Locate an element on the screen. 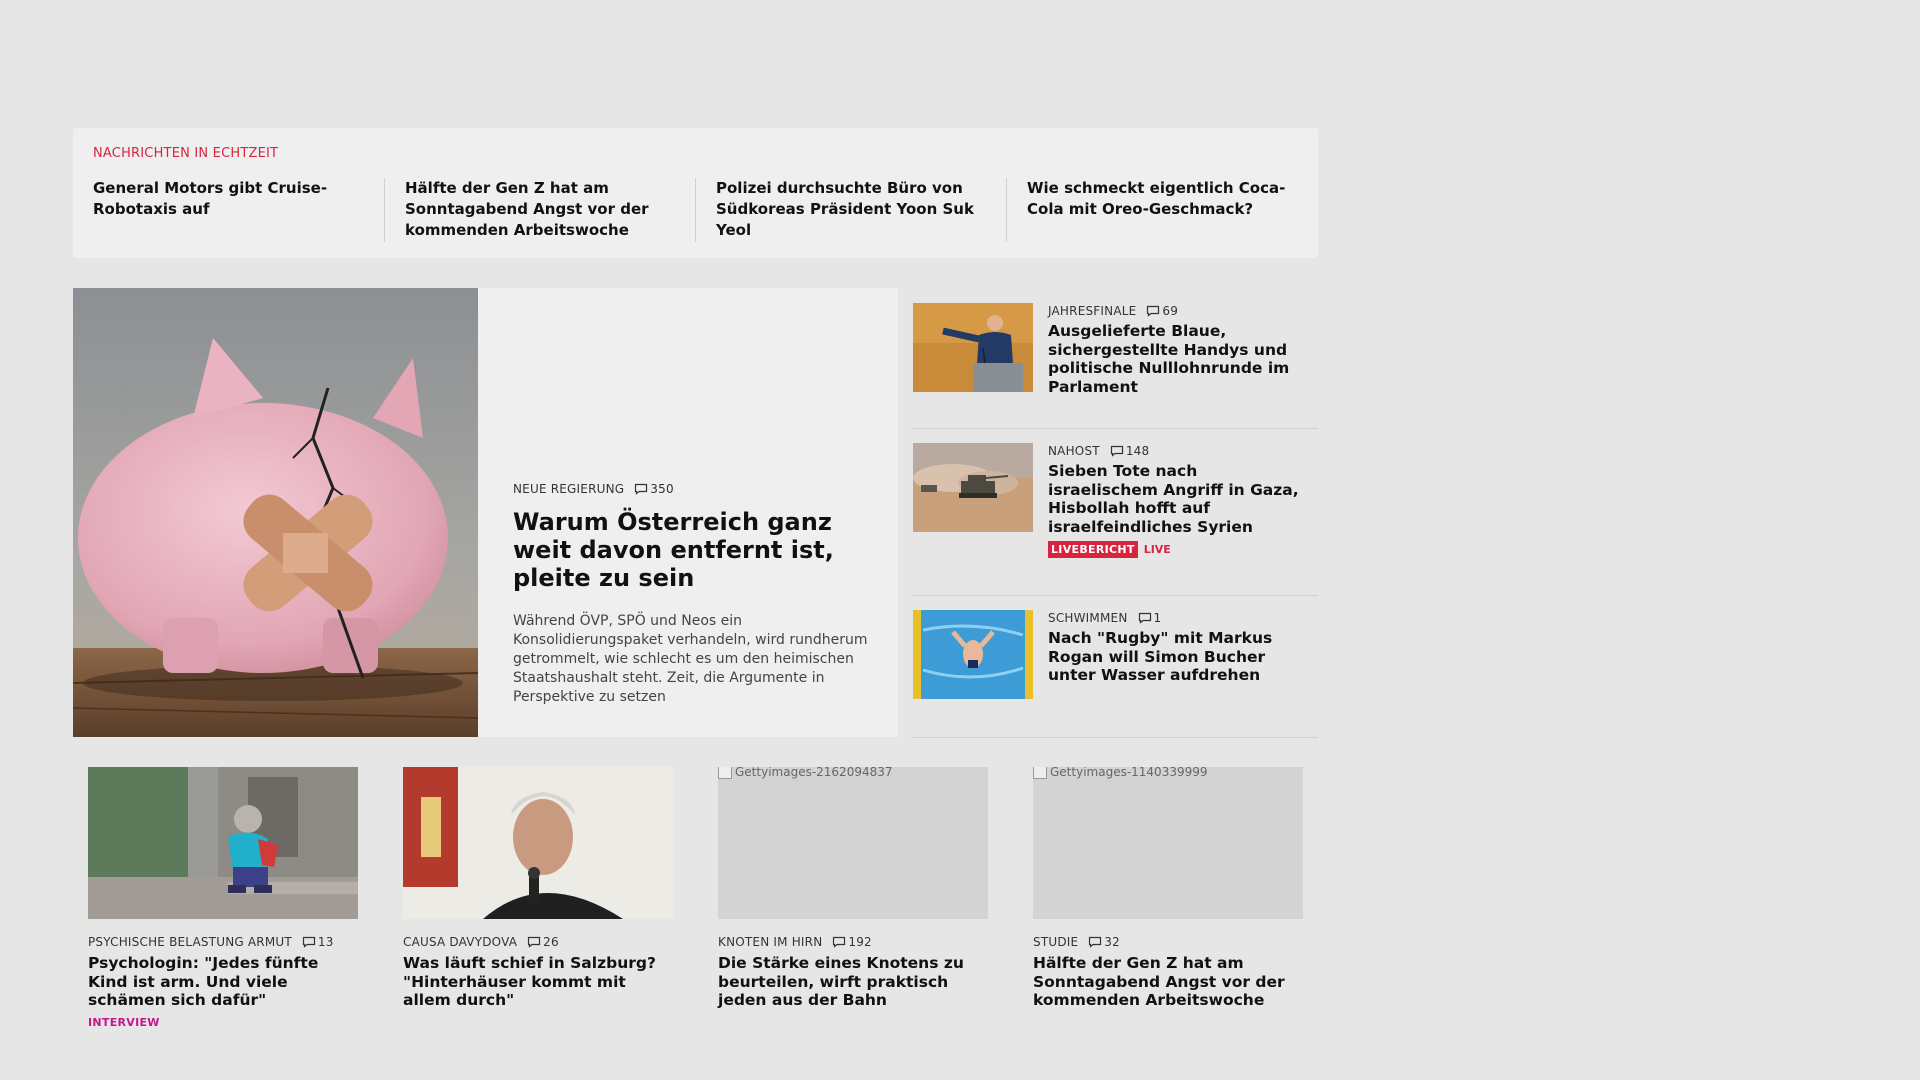 This screenshot has width=1920, height=1080. hero-meta: NEUE REGIERUNG 350 is located at coordinates (693, 489).